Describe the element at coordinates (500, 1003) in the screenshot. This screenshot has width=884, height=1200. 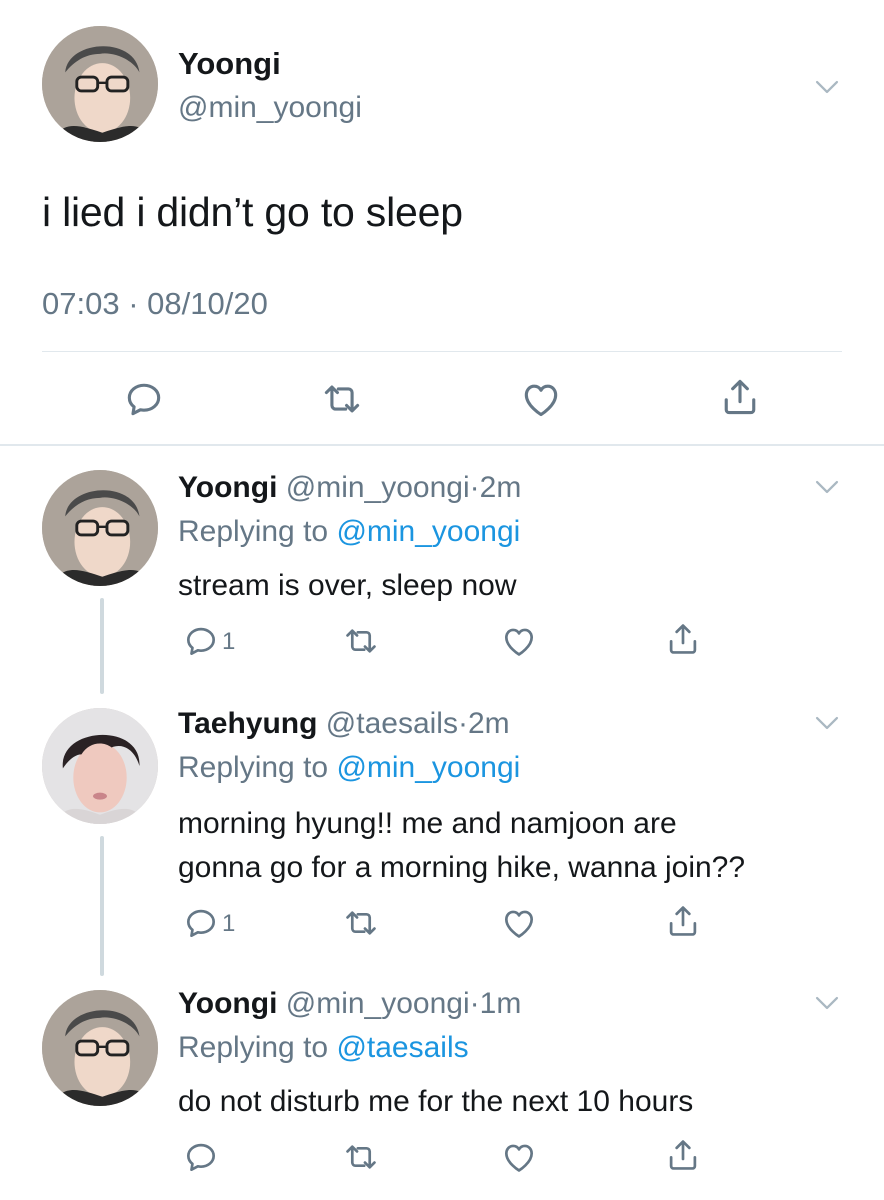
I see `reply-age: 1m` at that location.